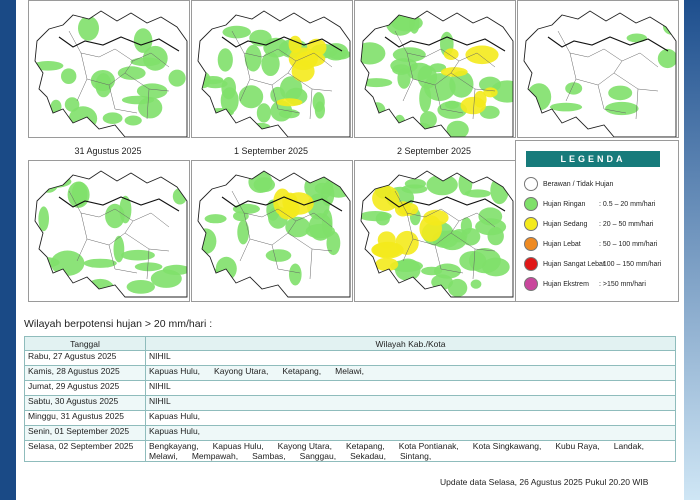  Describe the element at coordinates (590, 244) in the screenshot. I see `legend-item: Hujan Lebat : 50 – 100 mm/hari` at that location.